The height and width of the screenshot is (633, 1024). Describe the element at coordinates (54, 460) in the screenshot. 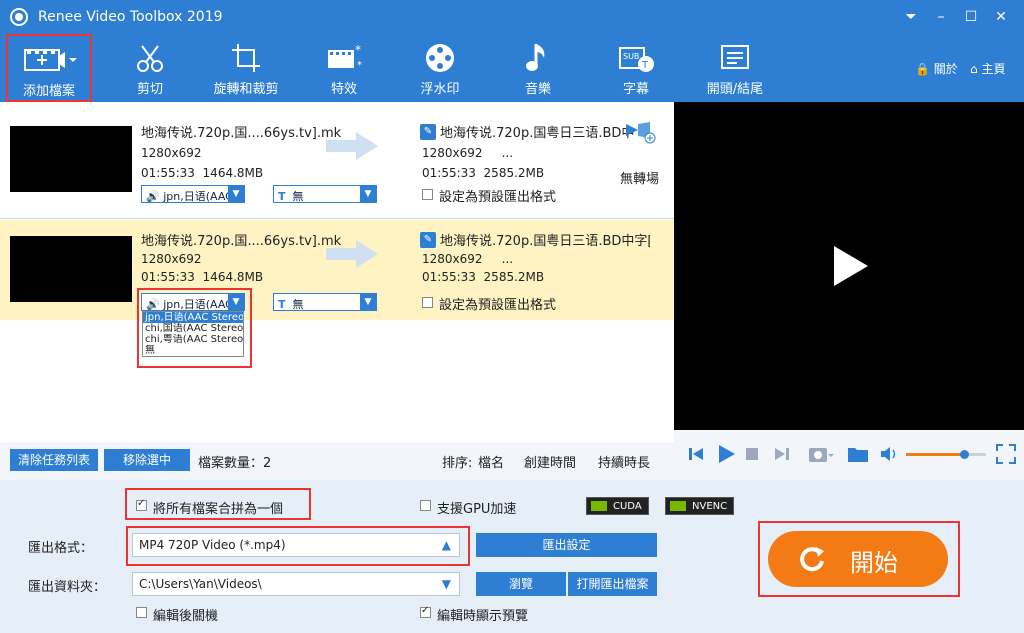

I see `clear-task-list-button: 清除任務列表` at that location.